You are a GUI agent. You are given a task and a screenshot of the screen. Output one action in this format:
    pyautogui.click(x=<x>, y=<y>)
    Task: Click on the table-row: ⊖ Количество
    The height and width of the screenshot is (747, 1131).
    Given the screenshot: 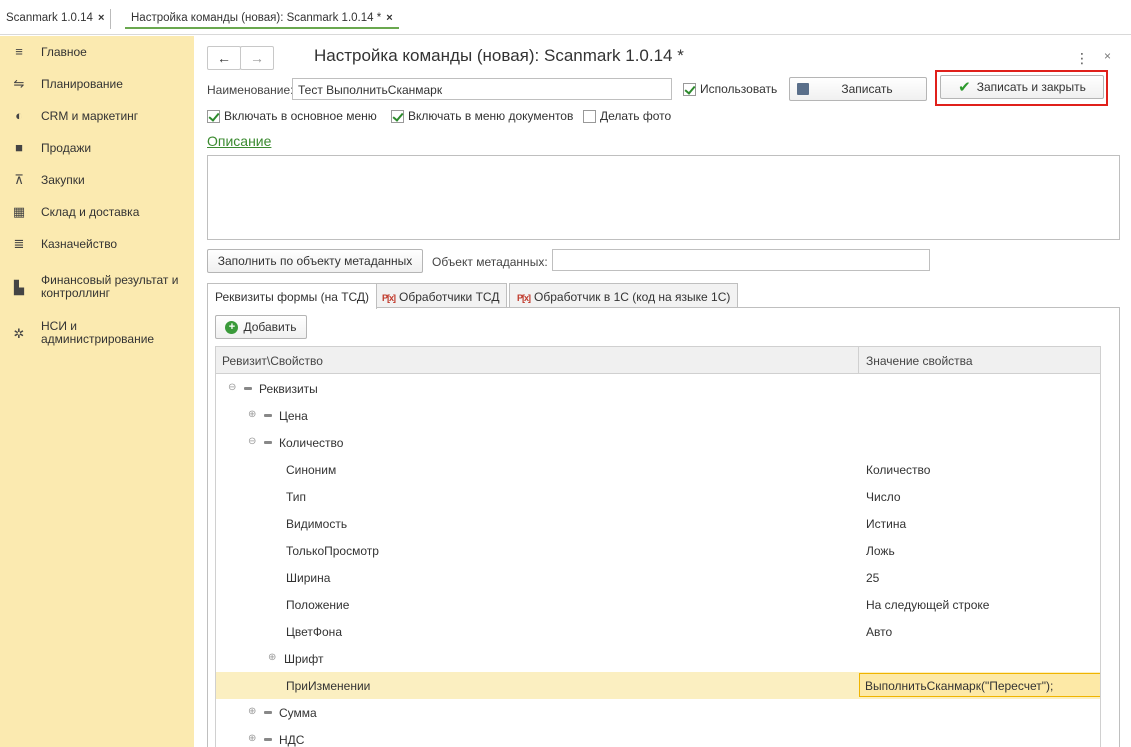 What is the action you would take?
    pyautogui.click(x=658, y=442)
    